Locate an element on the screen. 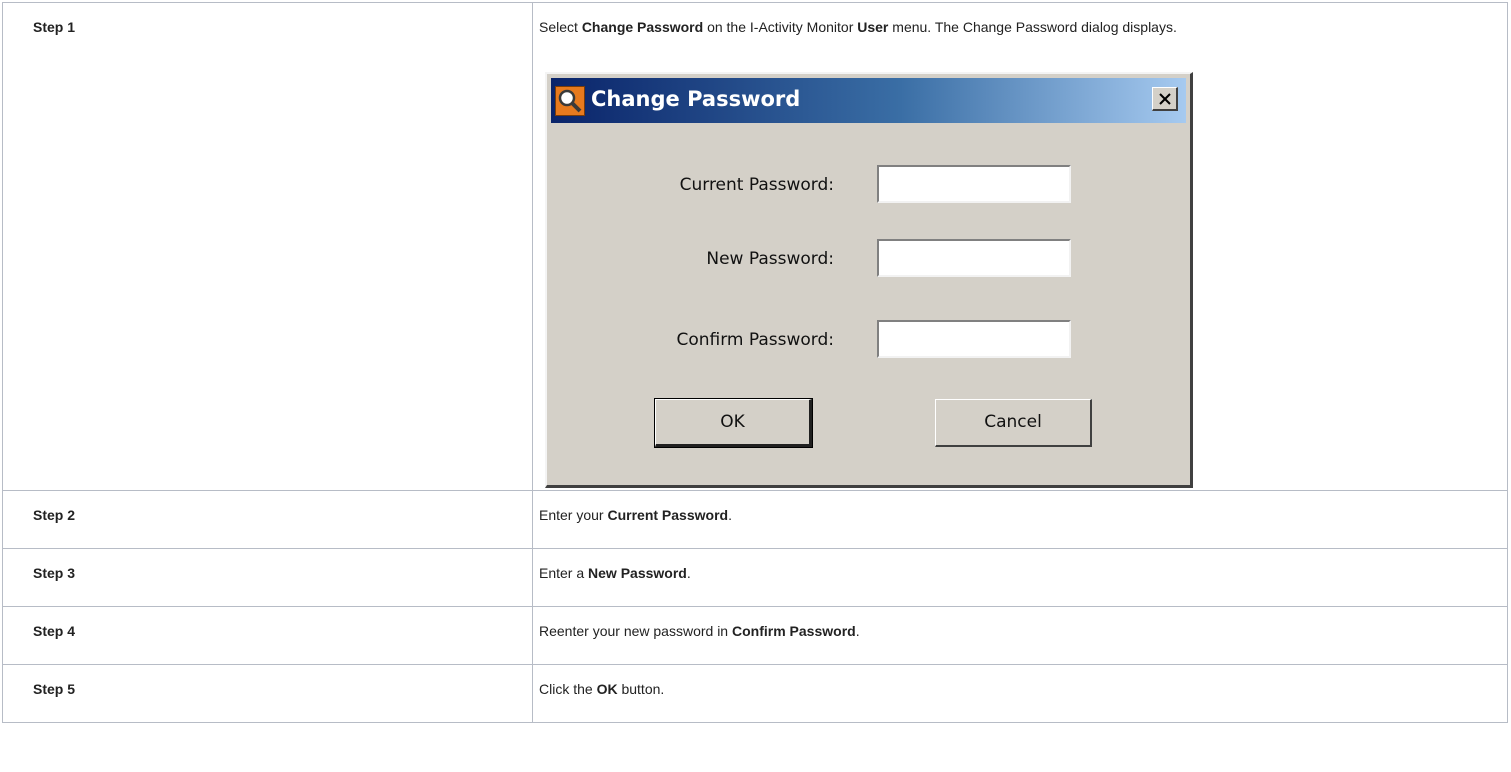 This screenshot has width=1511, height=772. emphasized-term: New Password is located at coordinates (637, 573).